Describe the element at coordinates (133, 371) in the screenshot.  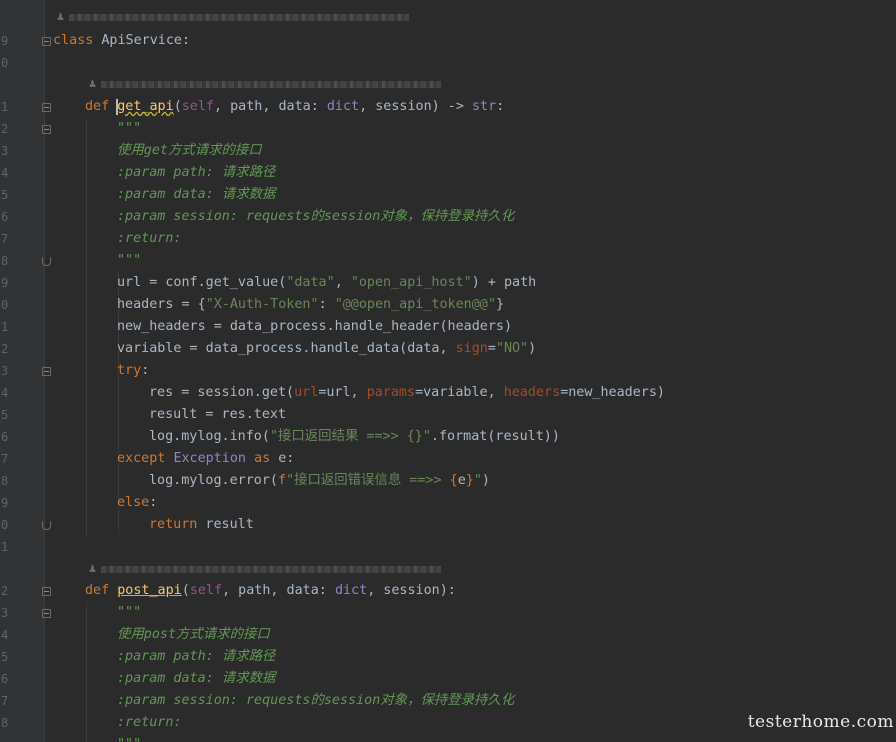
I see `code-line: try:` at that location.